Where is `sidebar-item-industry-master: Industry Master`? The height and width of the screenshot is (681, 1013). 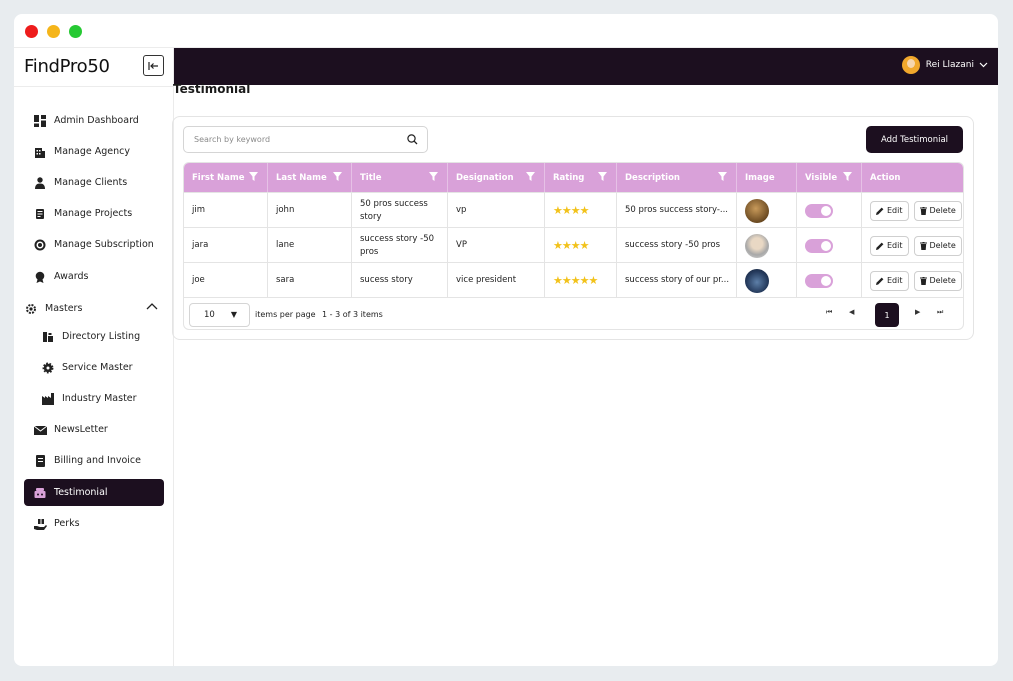
sidebar-item-industry-master: Industry Master is located at coordinates (94, 398).